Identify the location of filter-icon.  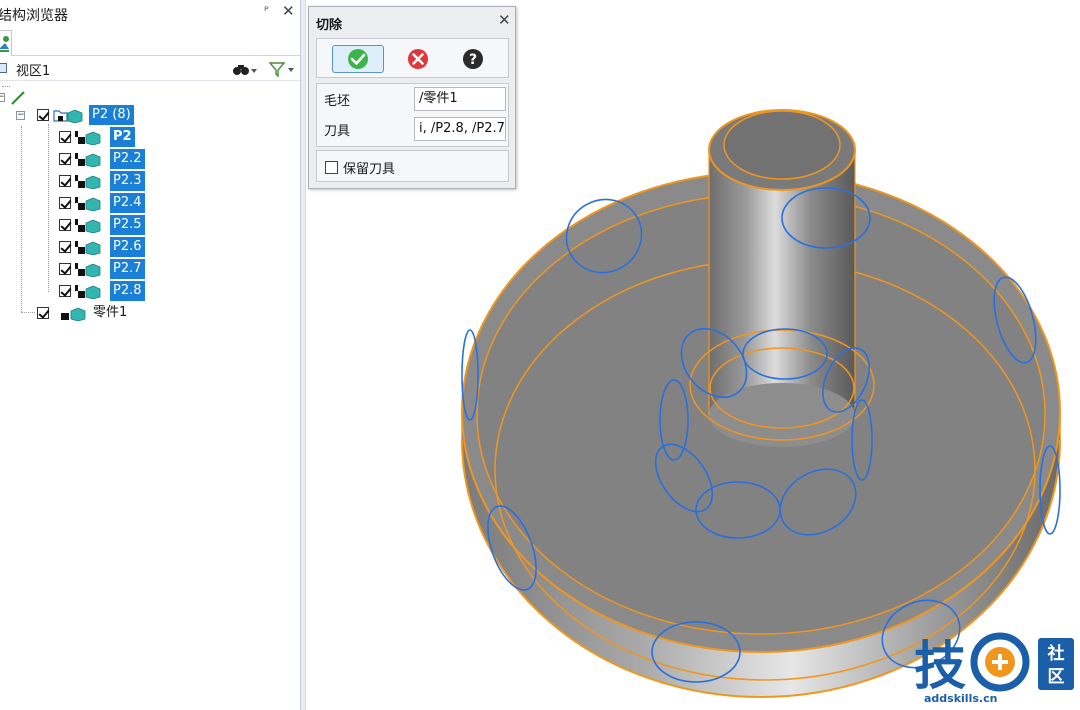
(282, 69).